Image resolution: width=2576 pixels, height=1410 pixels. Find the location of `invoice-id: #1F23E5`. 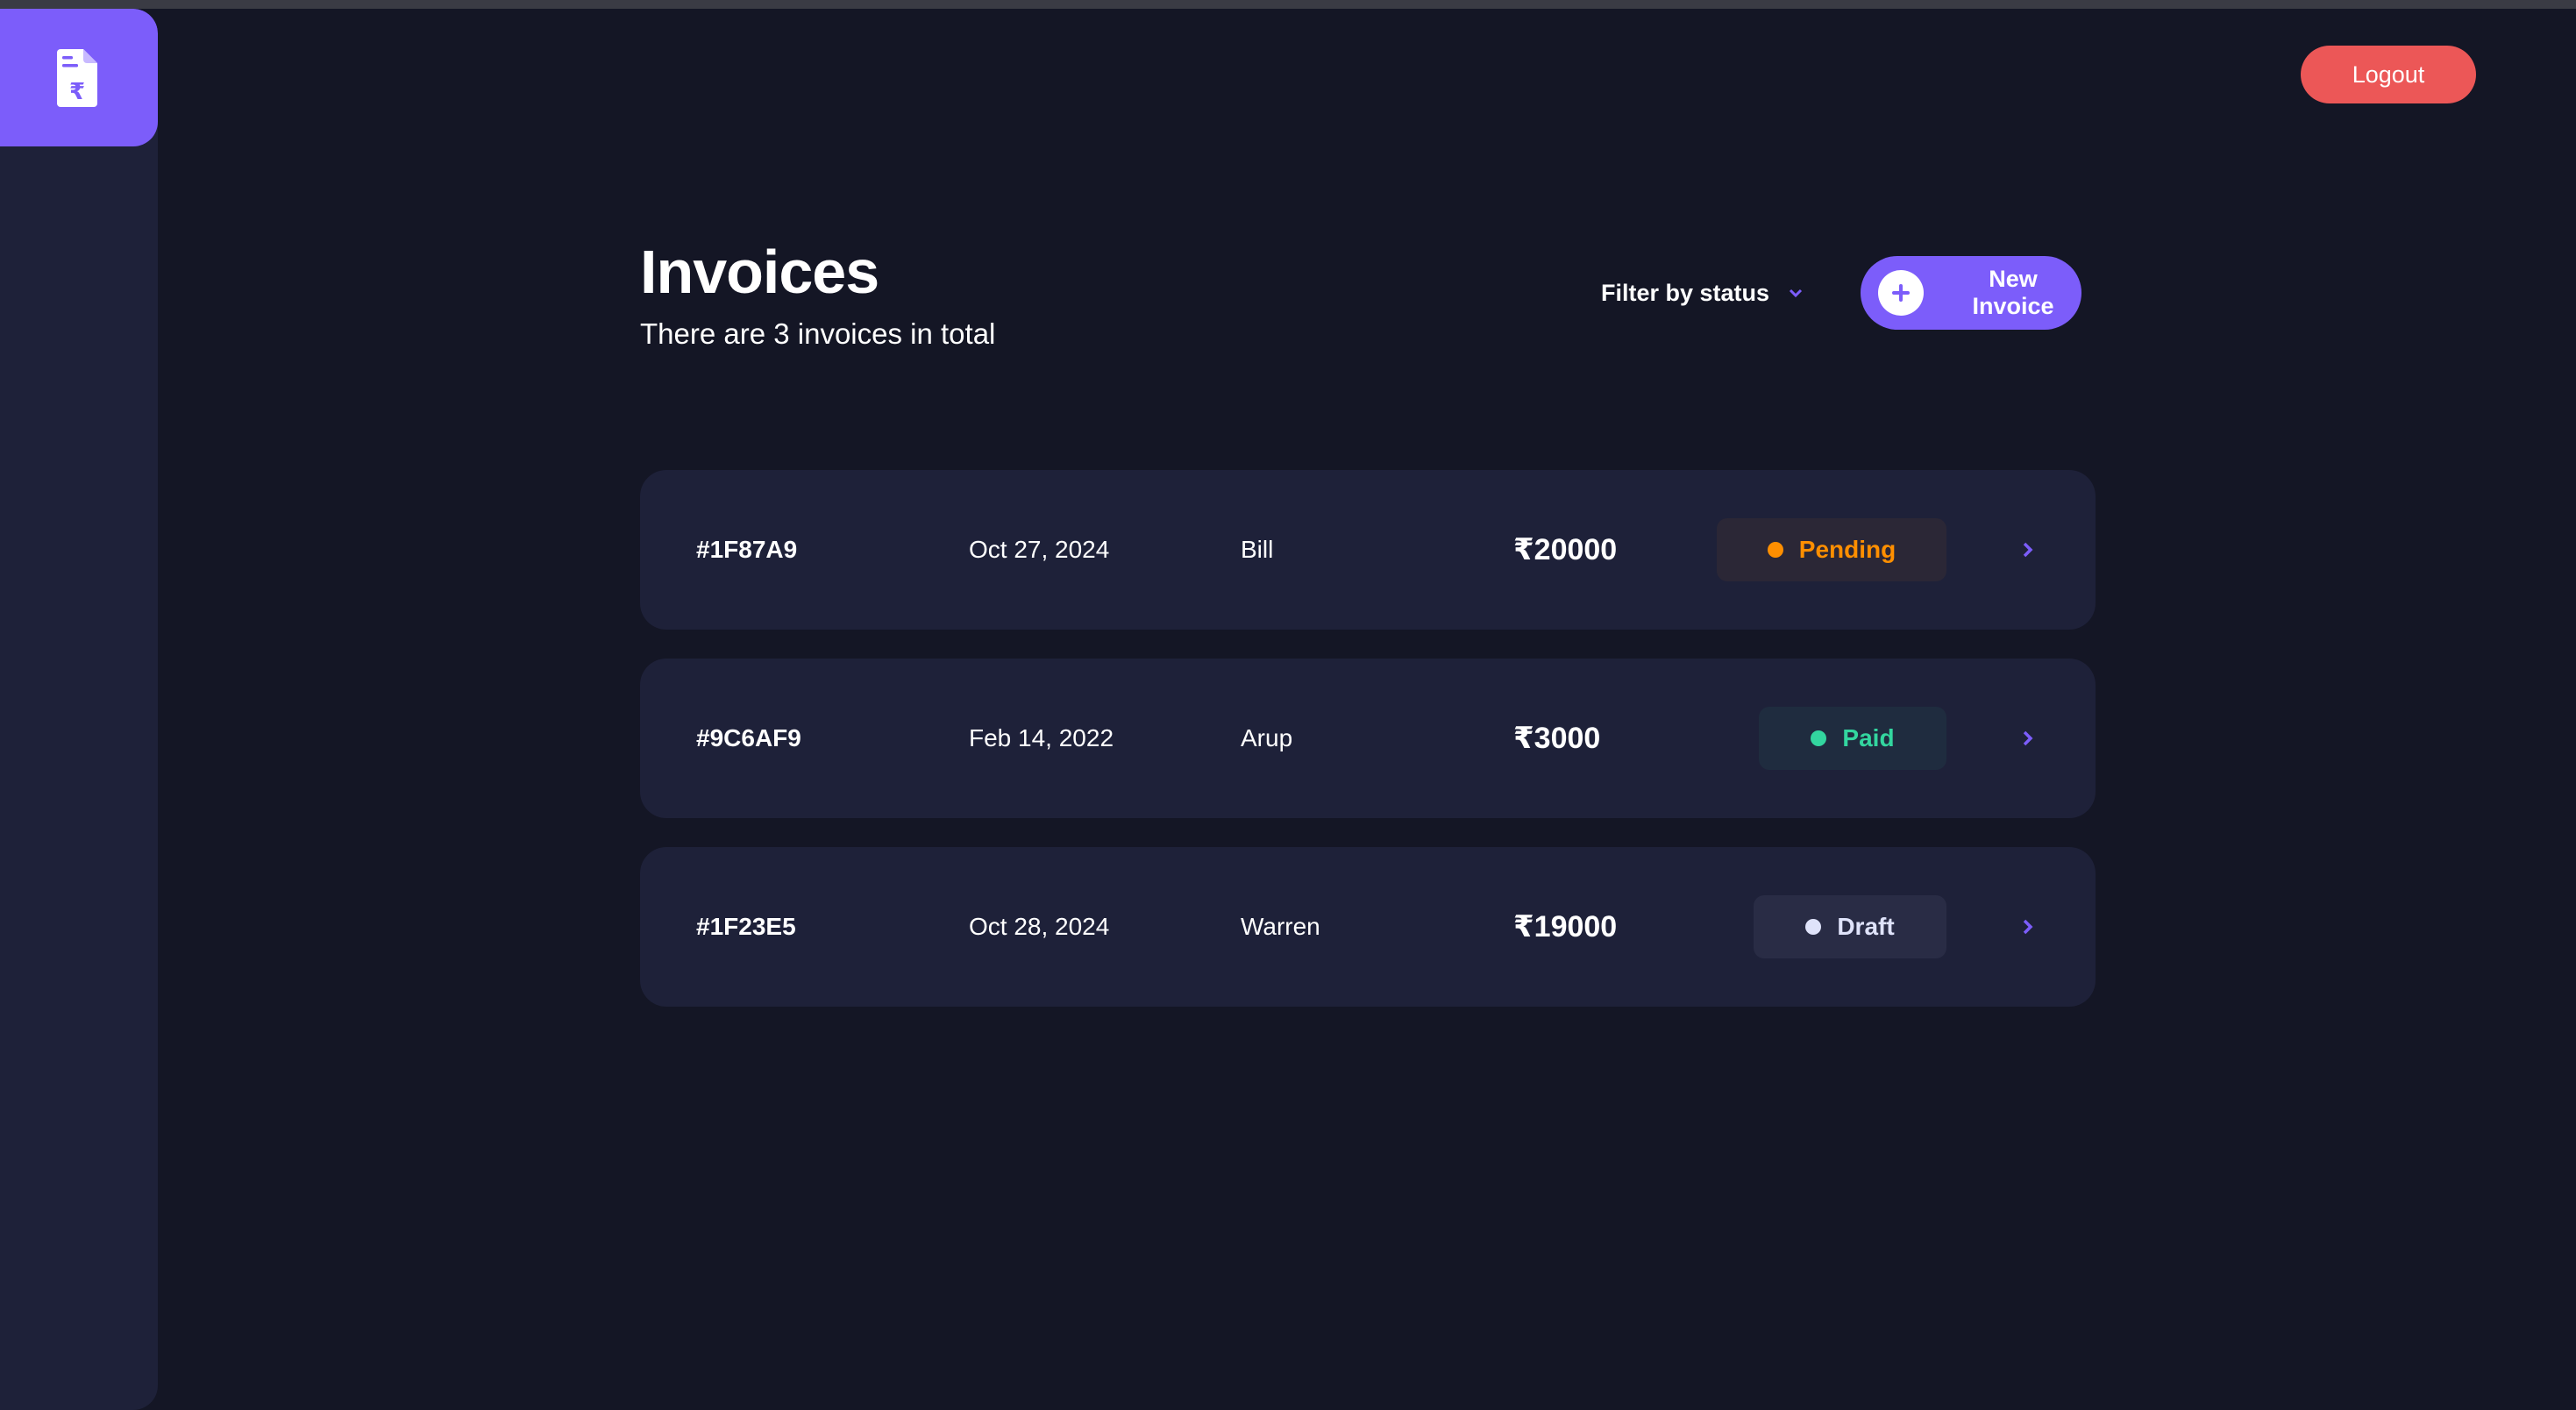

invoice-id: #1F23E5 is located at coordinates (746, 926).